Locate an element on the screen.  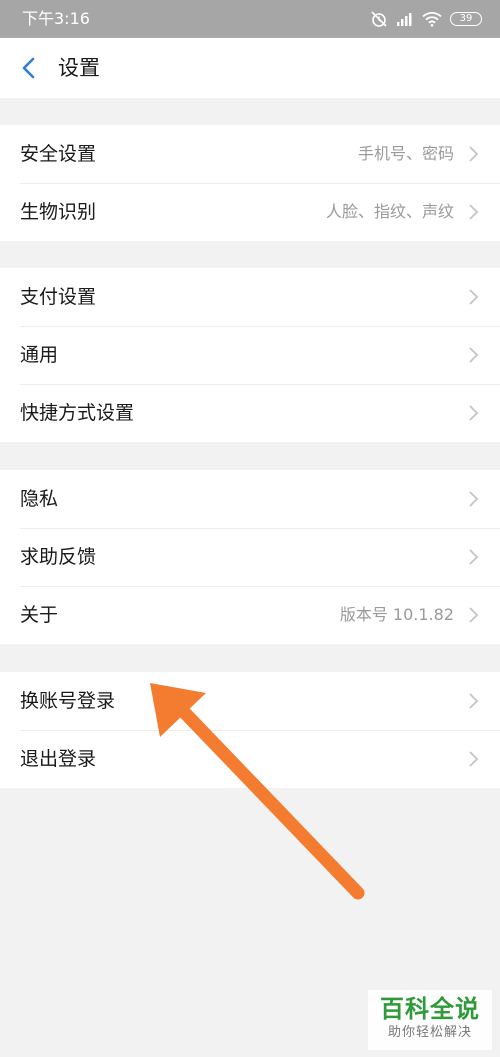
settings-item-label: 隐私 is located at coordinates (39, 499).